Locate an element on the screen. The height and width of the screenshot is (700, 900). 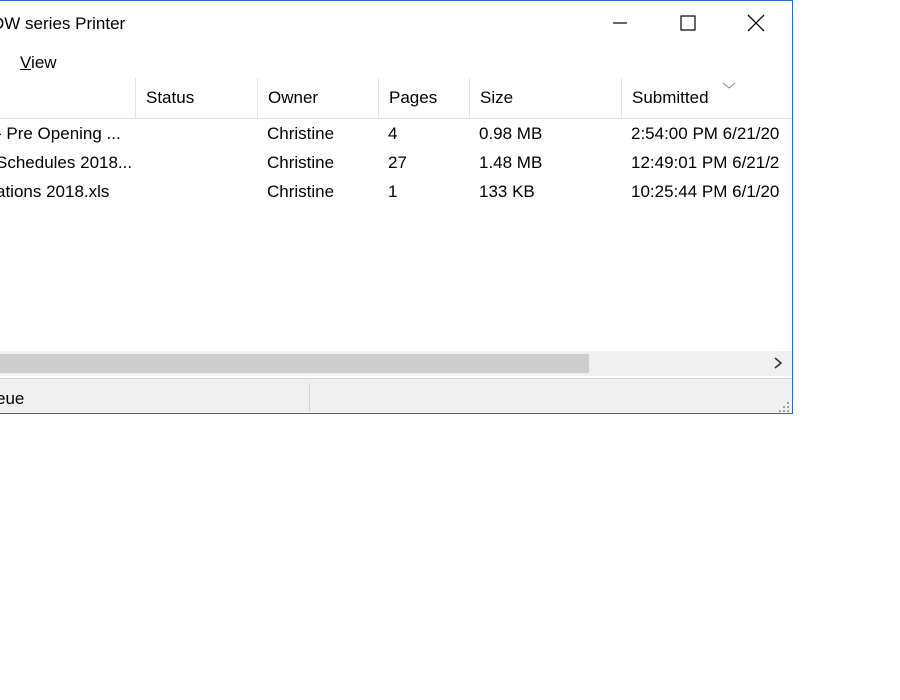
column-header-status: Status is located at coordinates (196, 98).